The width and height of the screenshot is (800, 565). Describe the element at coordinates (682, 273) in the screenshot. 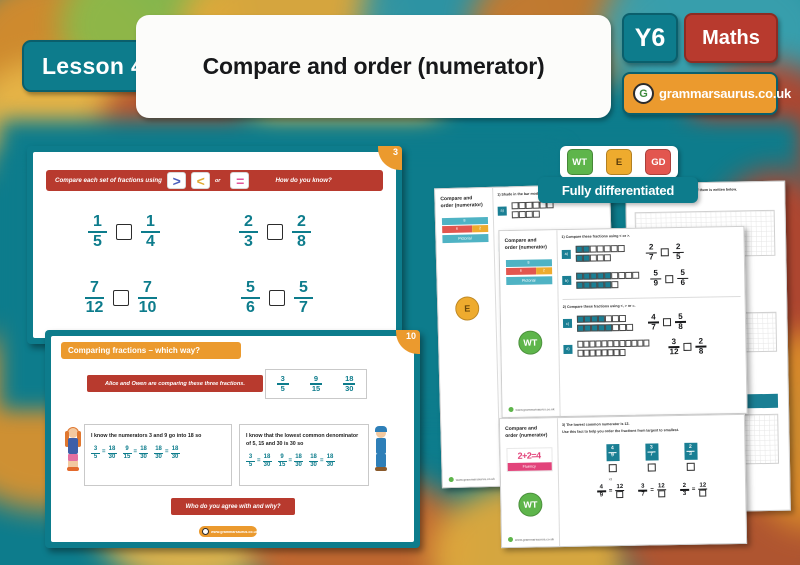

I see `numerator: 5` at that location.